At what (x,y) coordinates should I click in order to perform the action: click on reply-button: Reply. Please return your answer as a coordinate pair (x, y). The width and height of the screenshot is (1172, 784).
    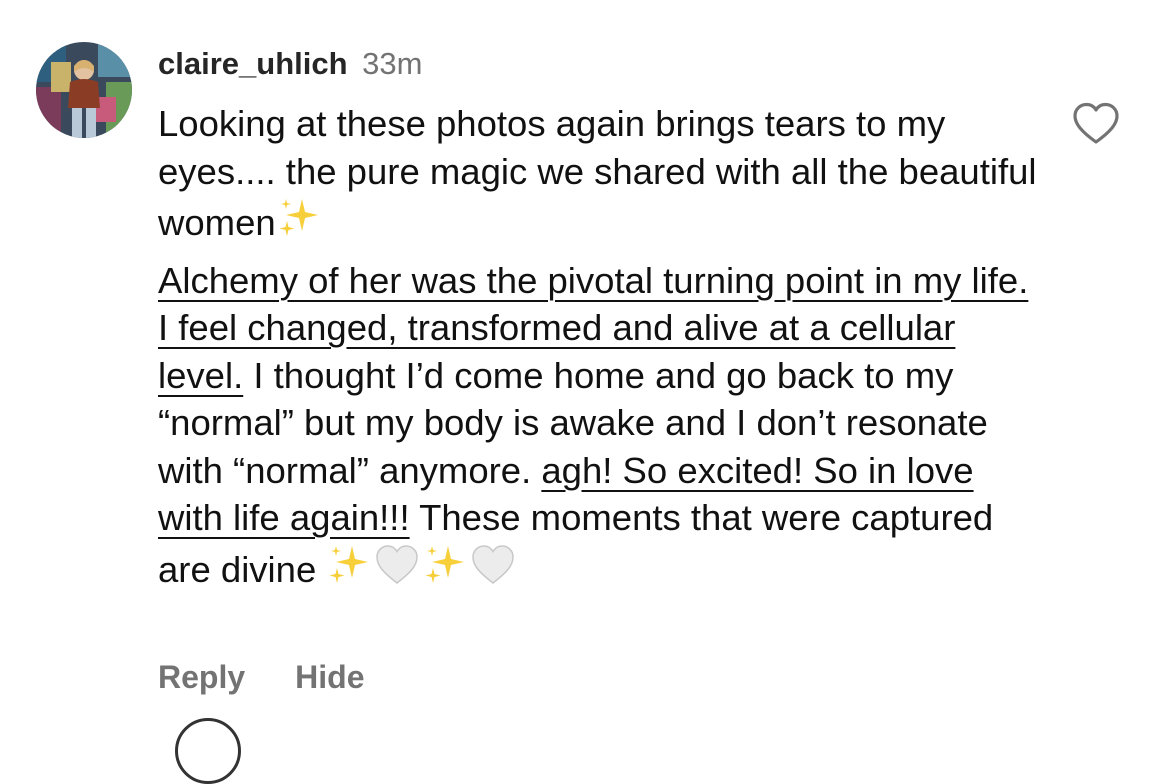
    Looking at the image, I should click on (201, 677).